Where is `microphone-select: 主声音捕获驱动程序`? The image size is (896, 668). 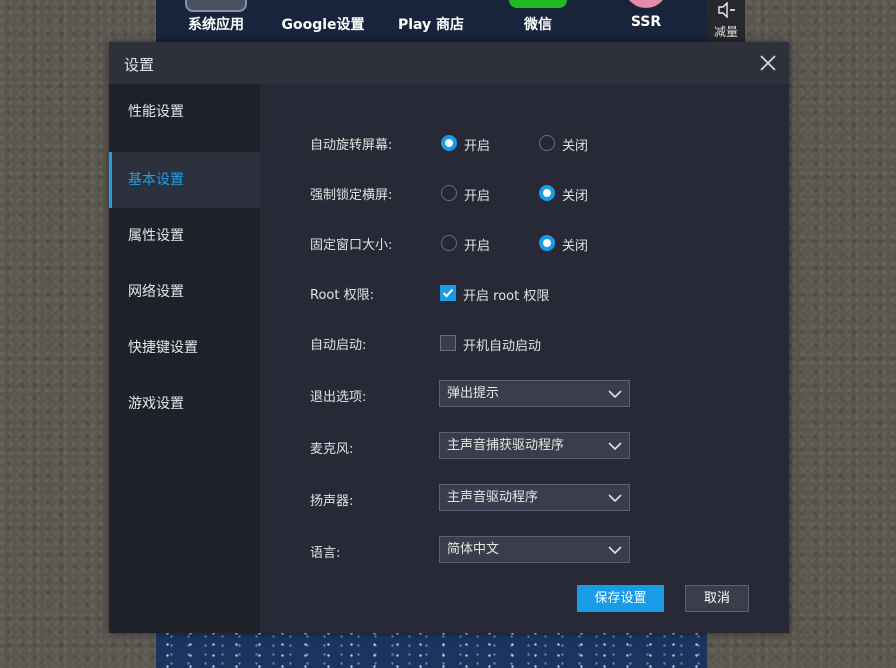
microphone-select: 主声音捕获驱动程序 is located at coordinates (534, 445).